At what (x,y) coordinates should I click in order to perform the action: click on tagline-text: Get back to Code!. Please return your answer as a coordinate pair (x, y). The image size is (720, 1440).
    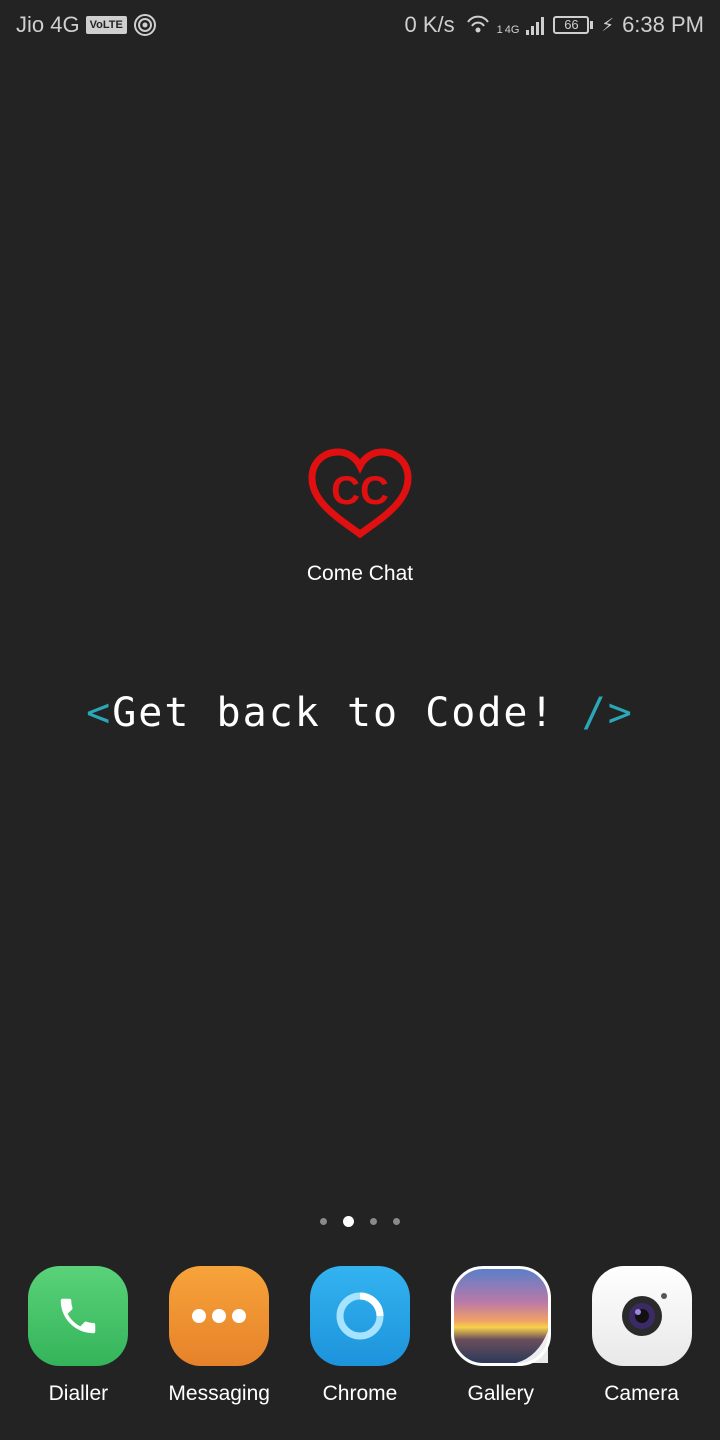
    Looking at the image, I should click on (334, 713).